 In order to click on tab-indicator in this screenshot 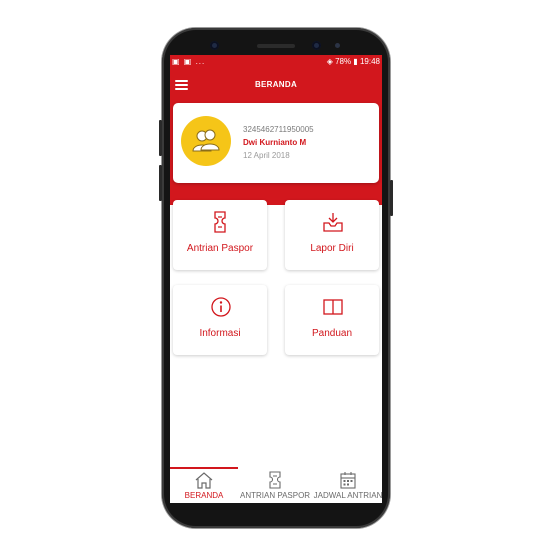, I will do `click(204, 468)`.